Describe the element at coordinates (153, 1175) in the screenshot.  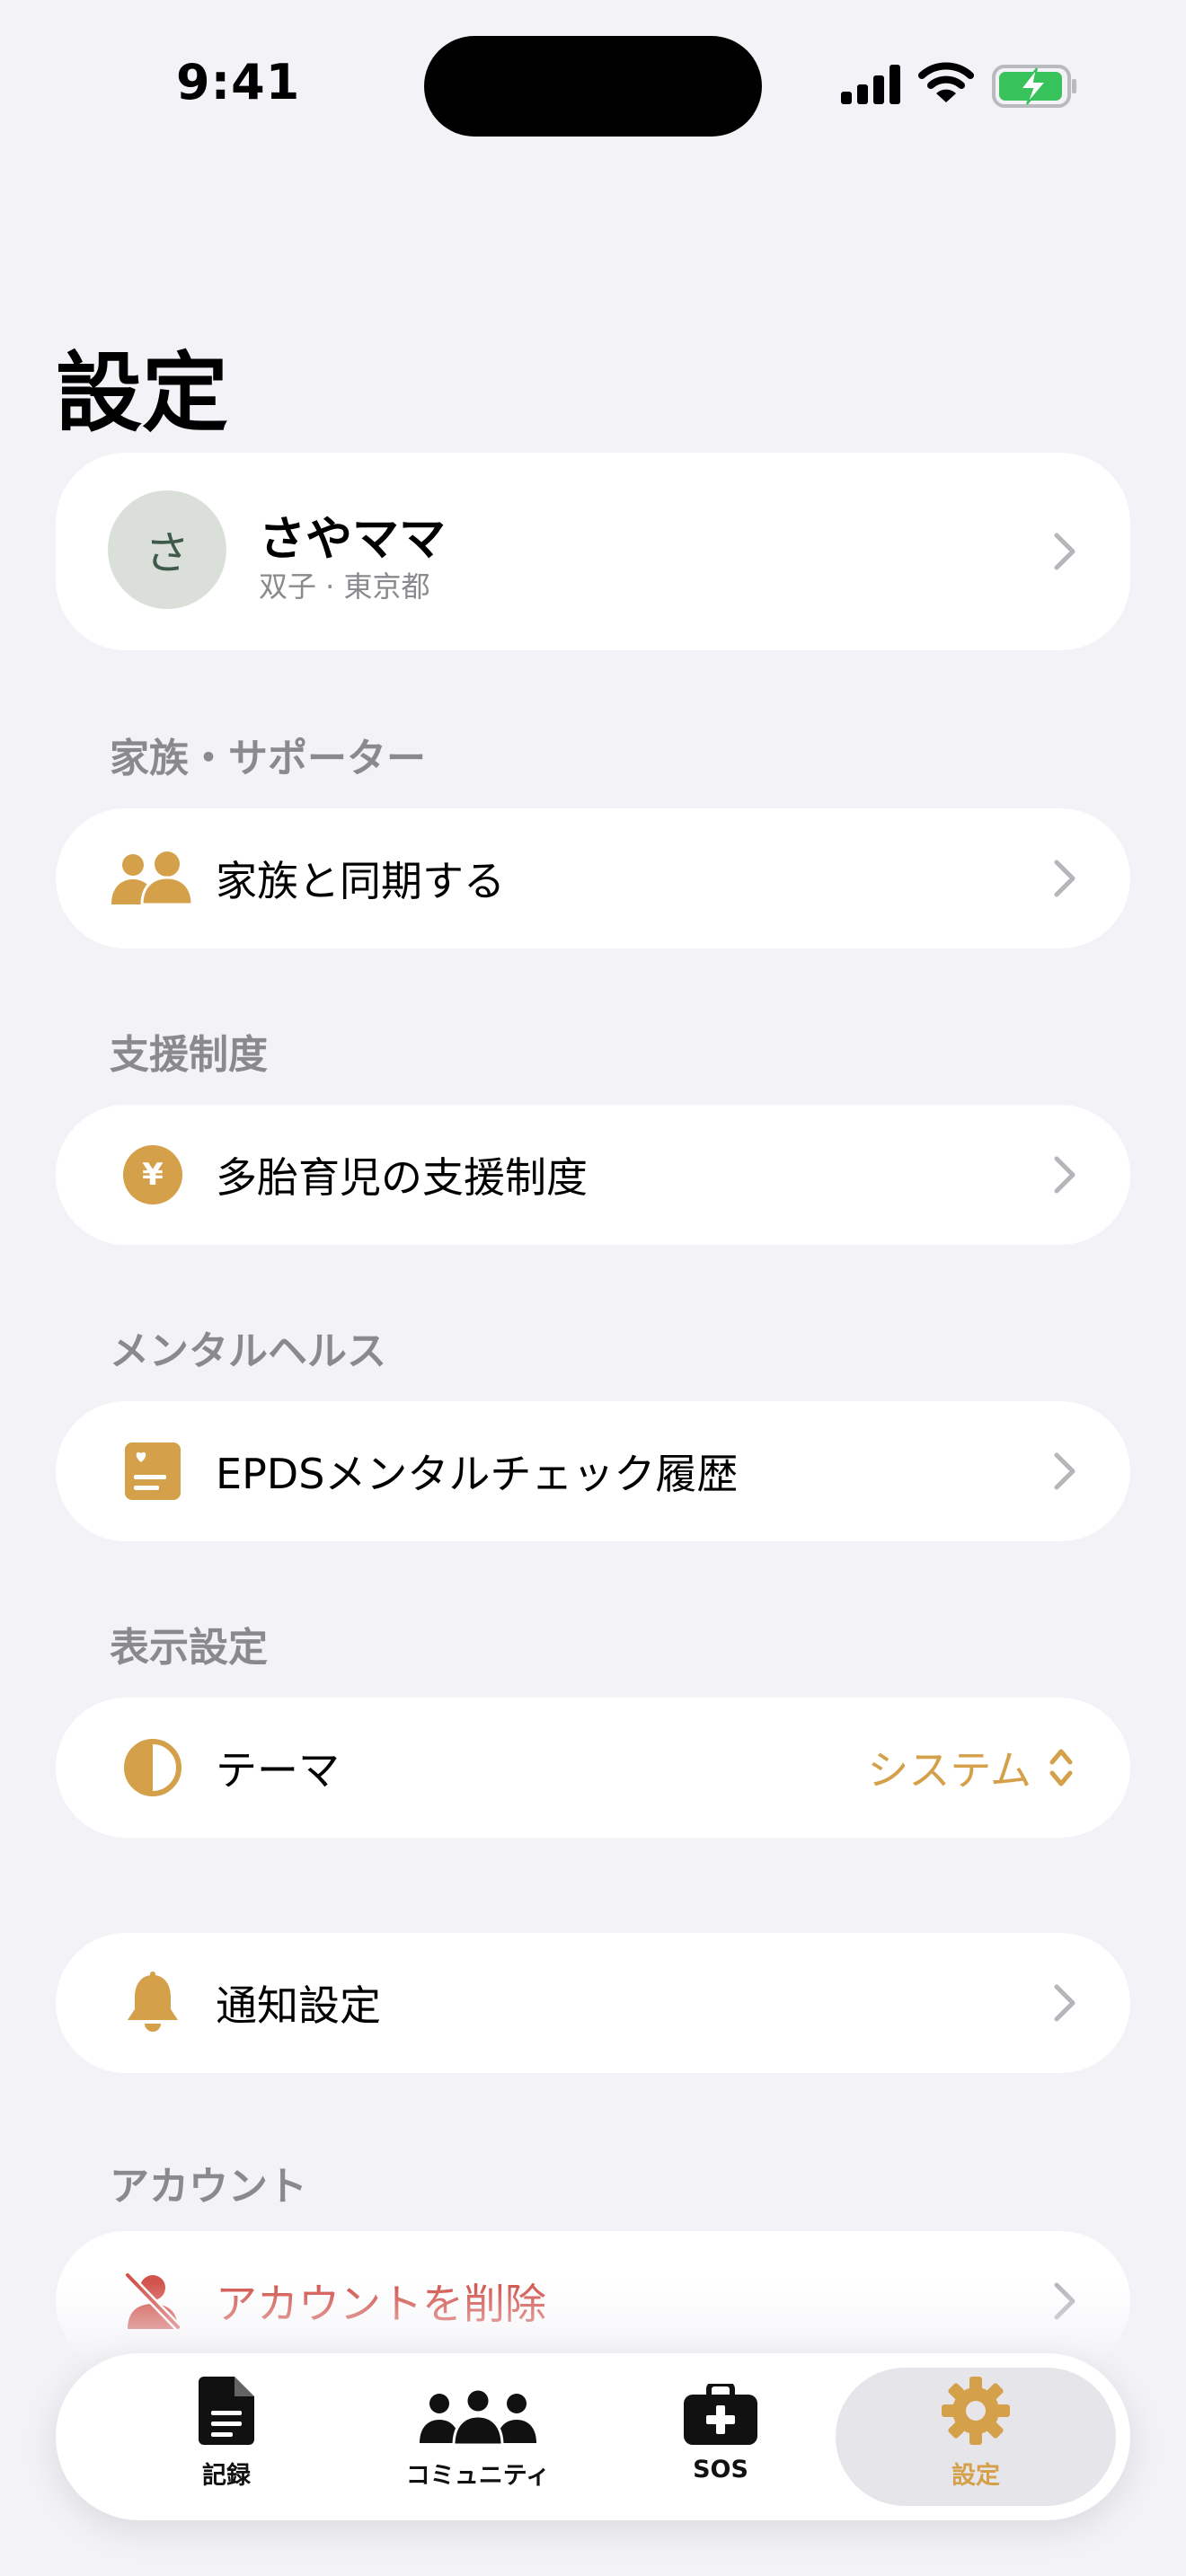
I see `yen-icon: ¥` at that location.